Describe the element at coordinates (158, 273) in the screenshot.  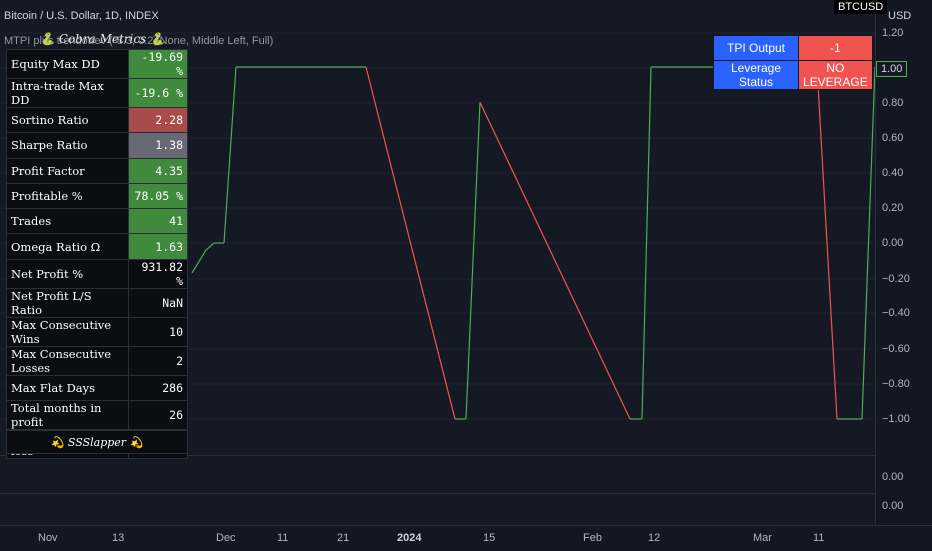
I see `metric-value: 931.82 %` at that location.